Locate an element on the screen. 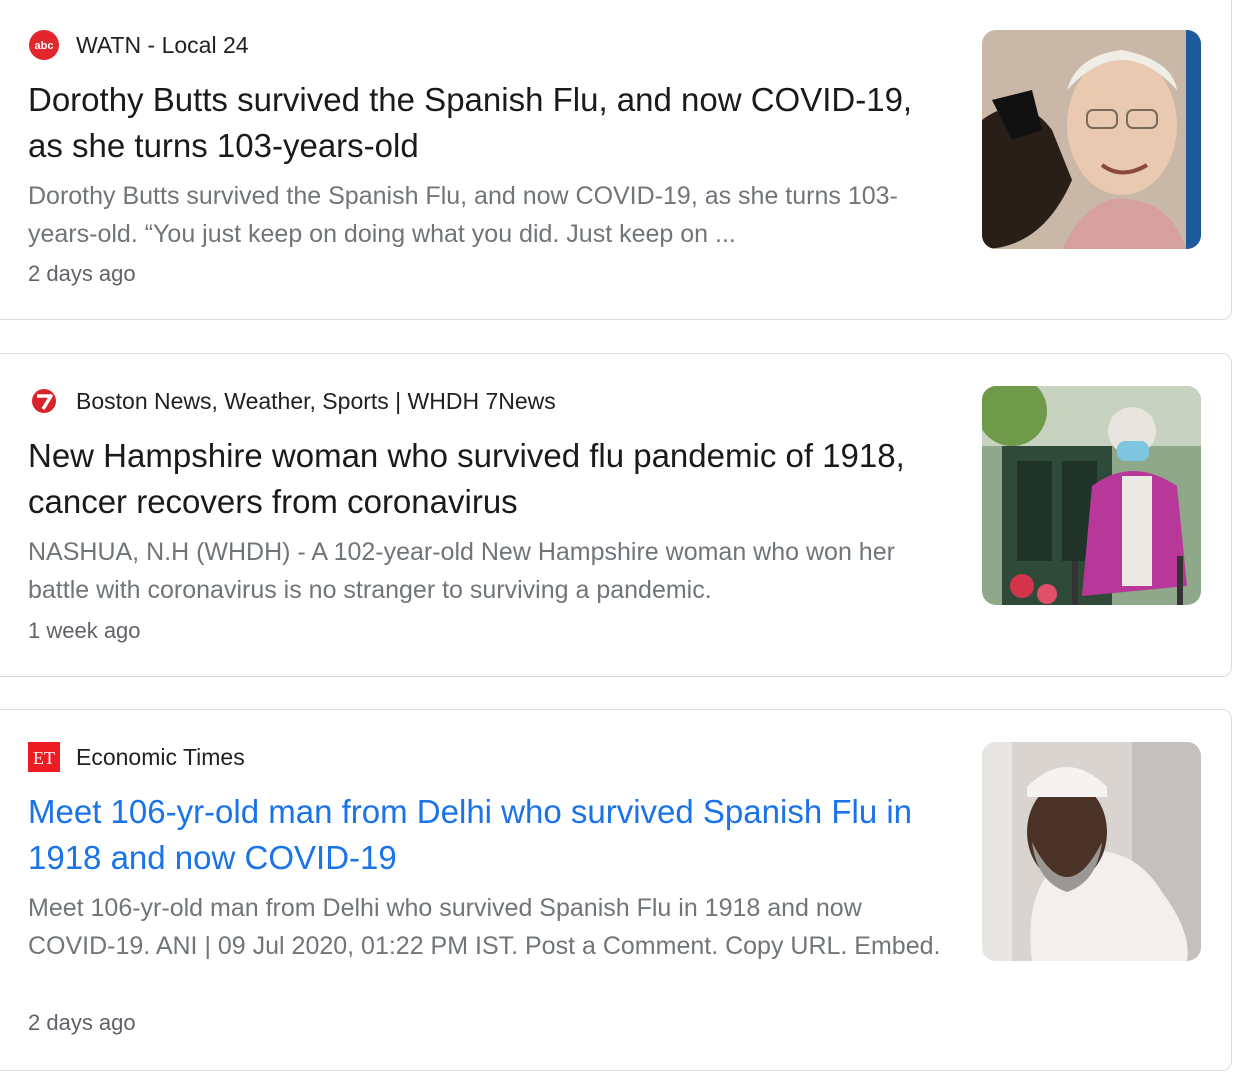 The height and width of the screenshot is (1077, 1241). timestamp: 1 week ago is located at coordinates (84, 630).